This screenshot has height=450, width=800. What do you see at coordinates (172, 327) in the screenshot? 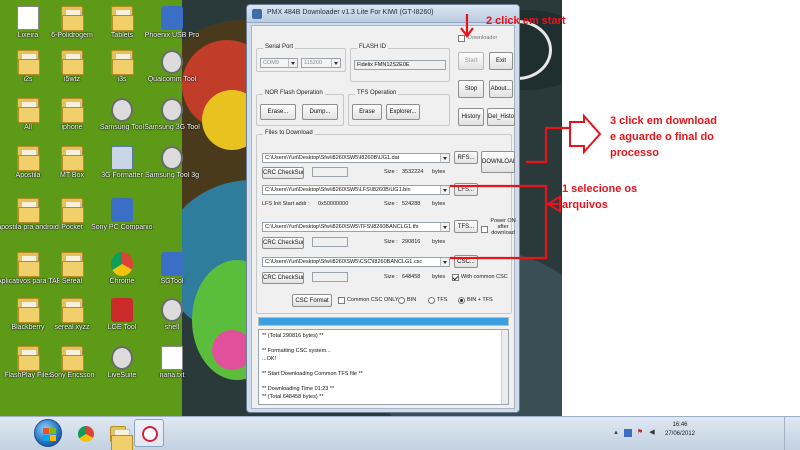
I see `desktop-icon-label: shell` at bounding box center [172, 327].